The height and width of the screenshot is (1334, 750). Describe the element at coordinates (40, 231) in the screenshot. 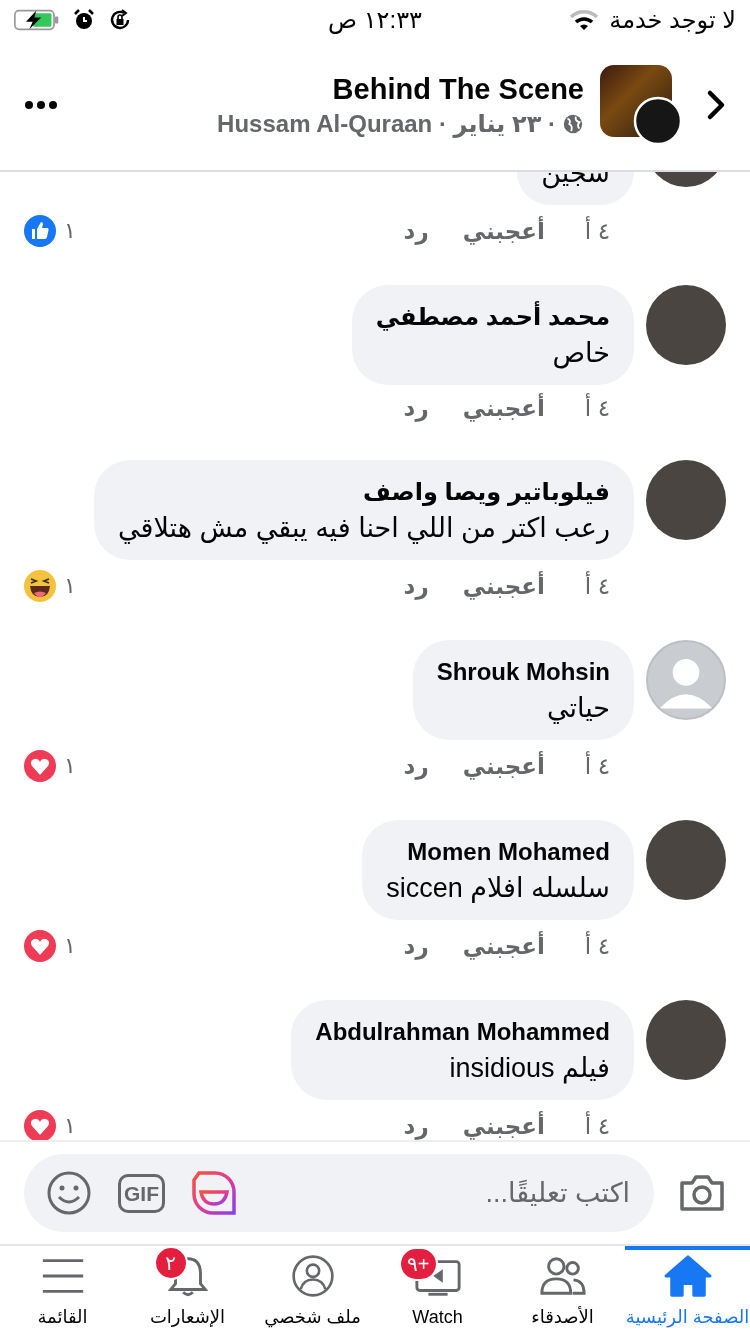

I see `thumbs-up-icon` at that location.